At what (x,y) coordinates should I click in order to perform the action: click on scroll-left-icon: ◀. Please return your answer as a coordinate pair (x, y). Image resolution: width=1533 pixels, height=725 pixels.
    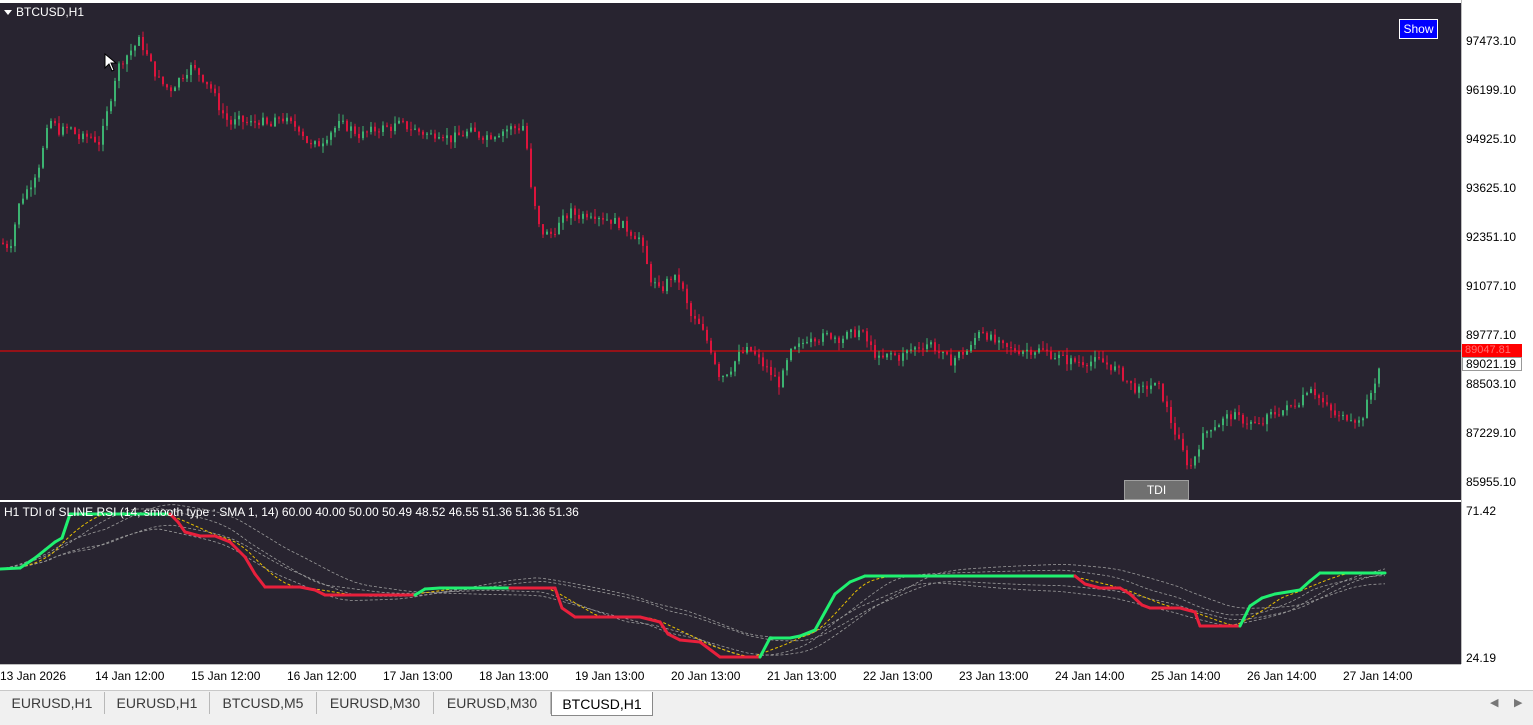
    Looking at the image, I should click on (1494, 702).